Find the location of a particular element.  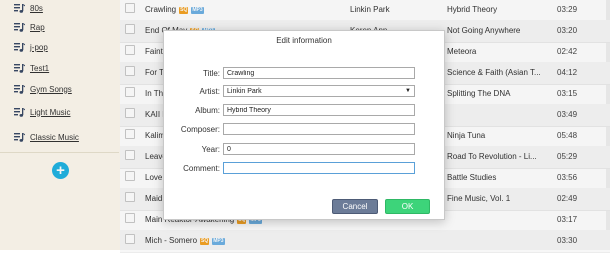

composer-label: Composer: is located at coordinates (200, 129).